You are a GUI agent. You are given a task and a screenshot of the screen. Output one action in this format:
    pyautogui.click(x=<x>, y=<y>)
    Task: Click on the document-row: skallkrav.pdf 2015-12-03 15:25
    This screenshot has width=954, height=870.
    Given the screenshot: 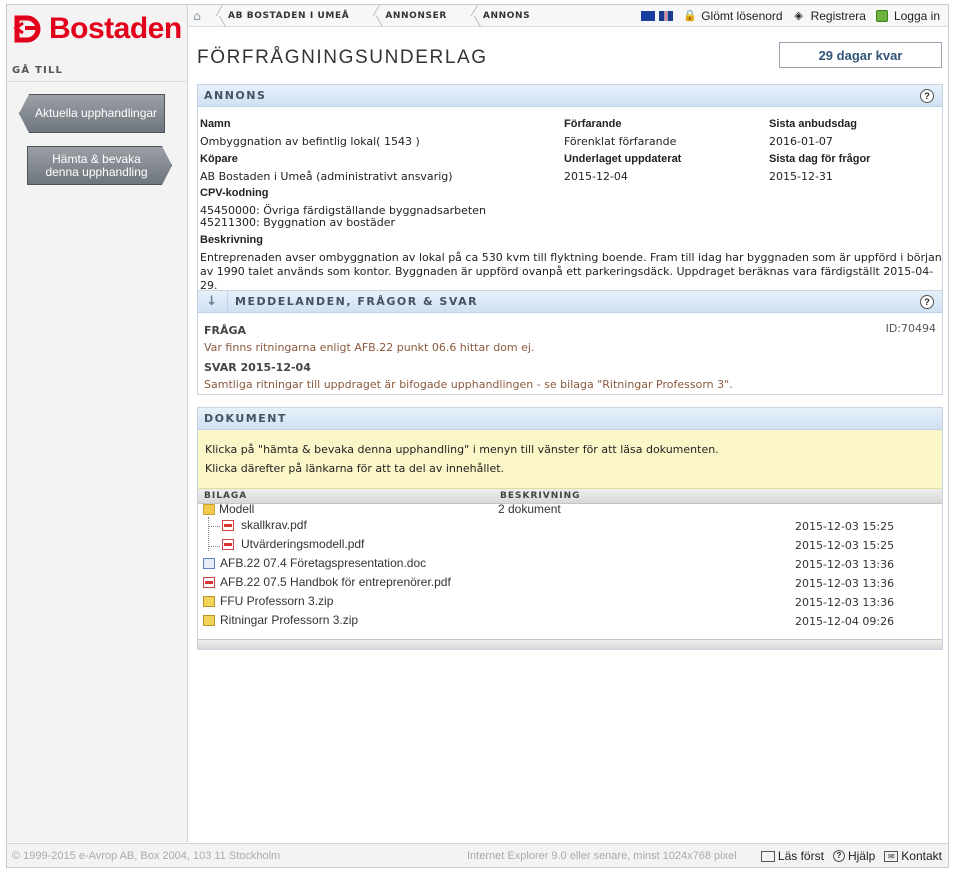 What is the action you would take?
    pyautogui.click(x=570, y=526)
    